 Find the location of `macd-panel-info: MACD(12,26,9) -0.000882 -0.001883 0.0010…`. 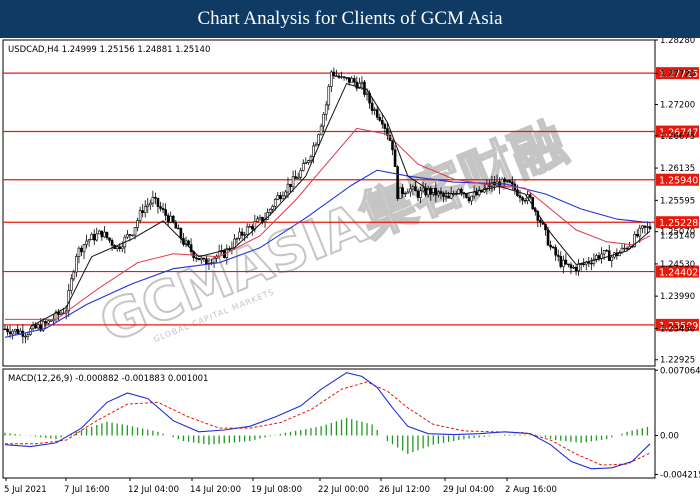

macd-panel-info: MACD(12,26,9) -0.000882 -0.001883 0.0010… is located at coordinates (108, 379).